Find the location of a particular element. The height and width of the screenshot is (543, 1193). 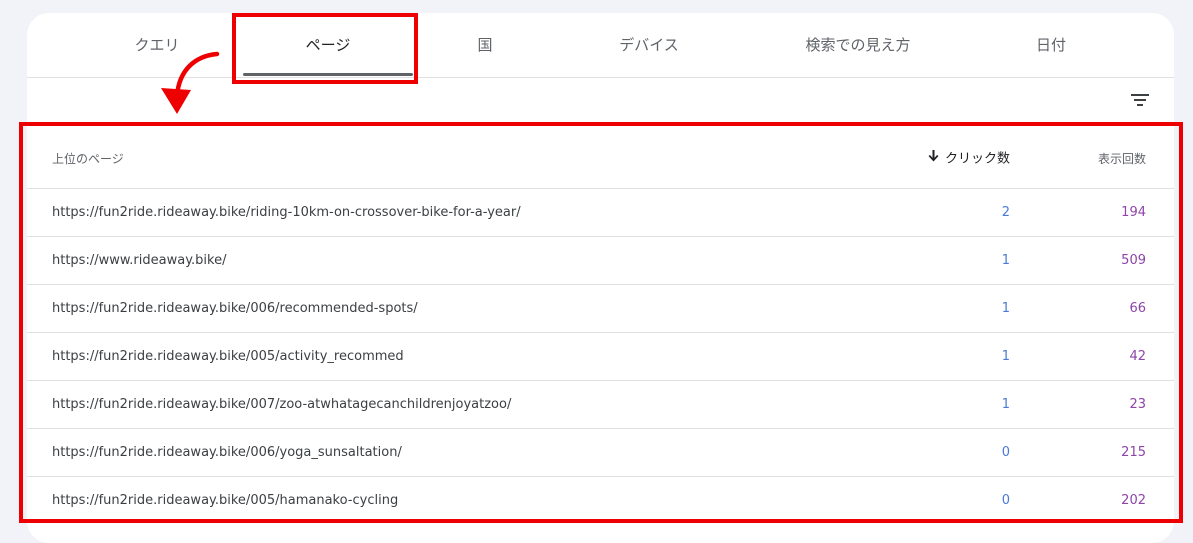

filter-button is located at coordinates (1140, 100).